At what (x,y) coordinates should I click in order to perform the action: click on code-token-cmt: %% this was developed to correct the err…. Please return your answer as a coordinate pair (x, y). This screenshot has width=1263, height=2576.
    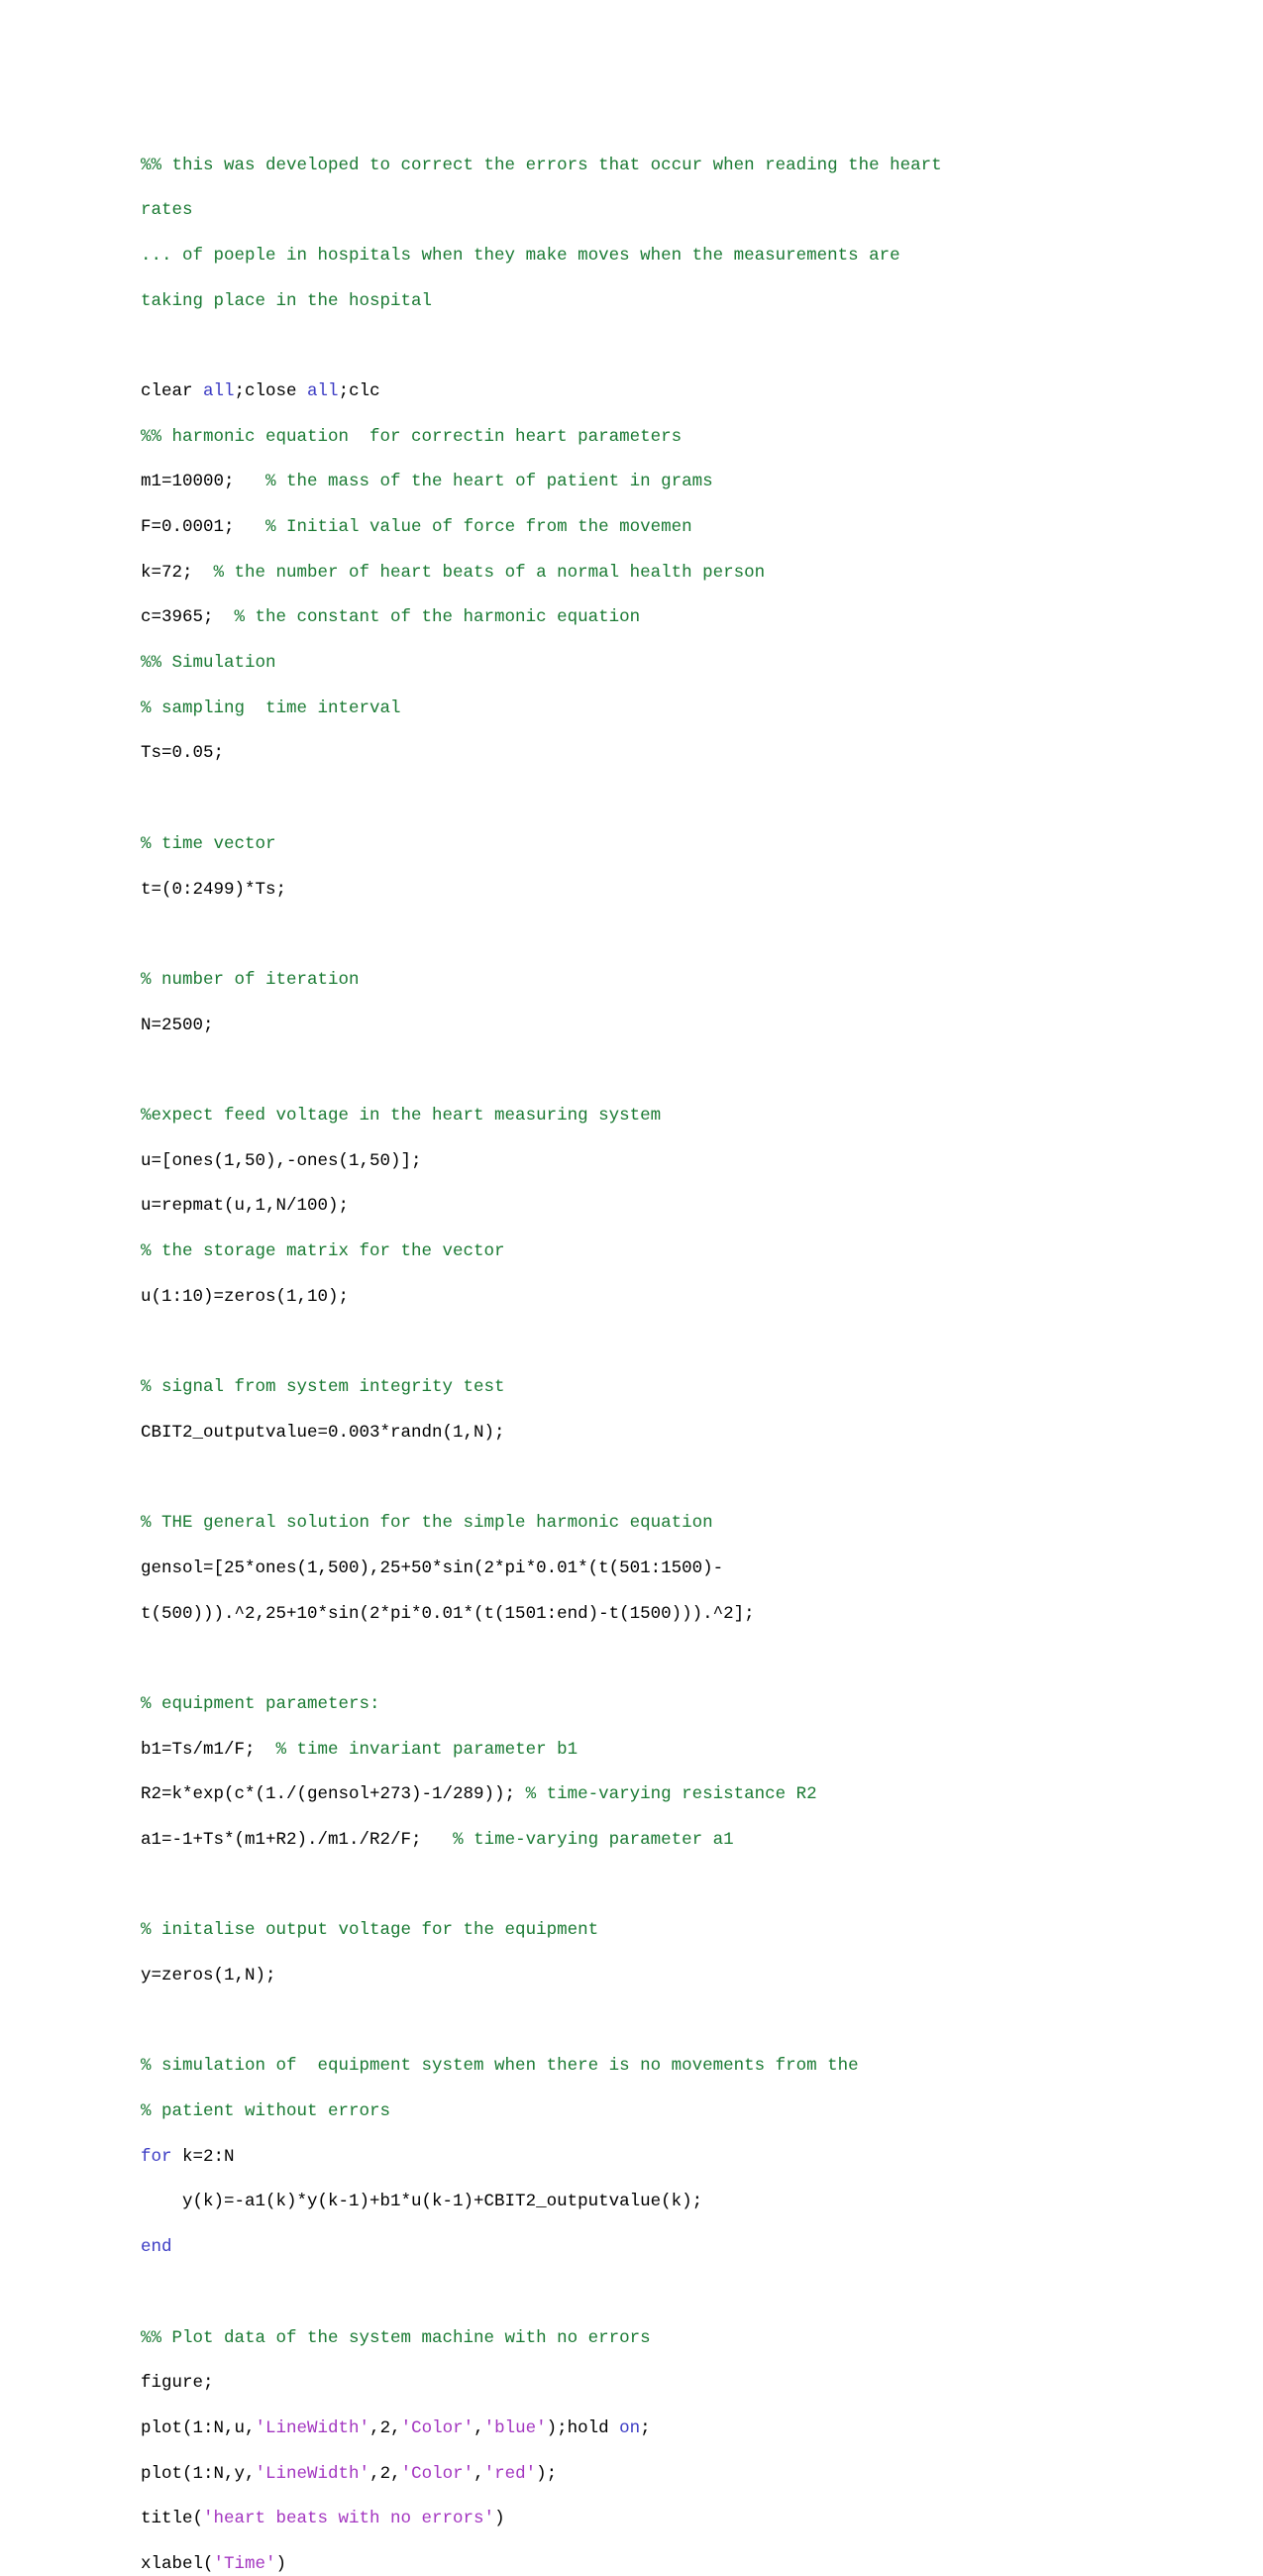
    Looking at the image, I should click on (542, 165).